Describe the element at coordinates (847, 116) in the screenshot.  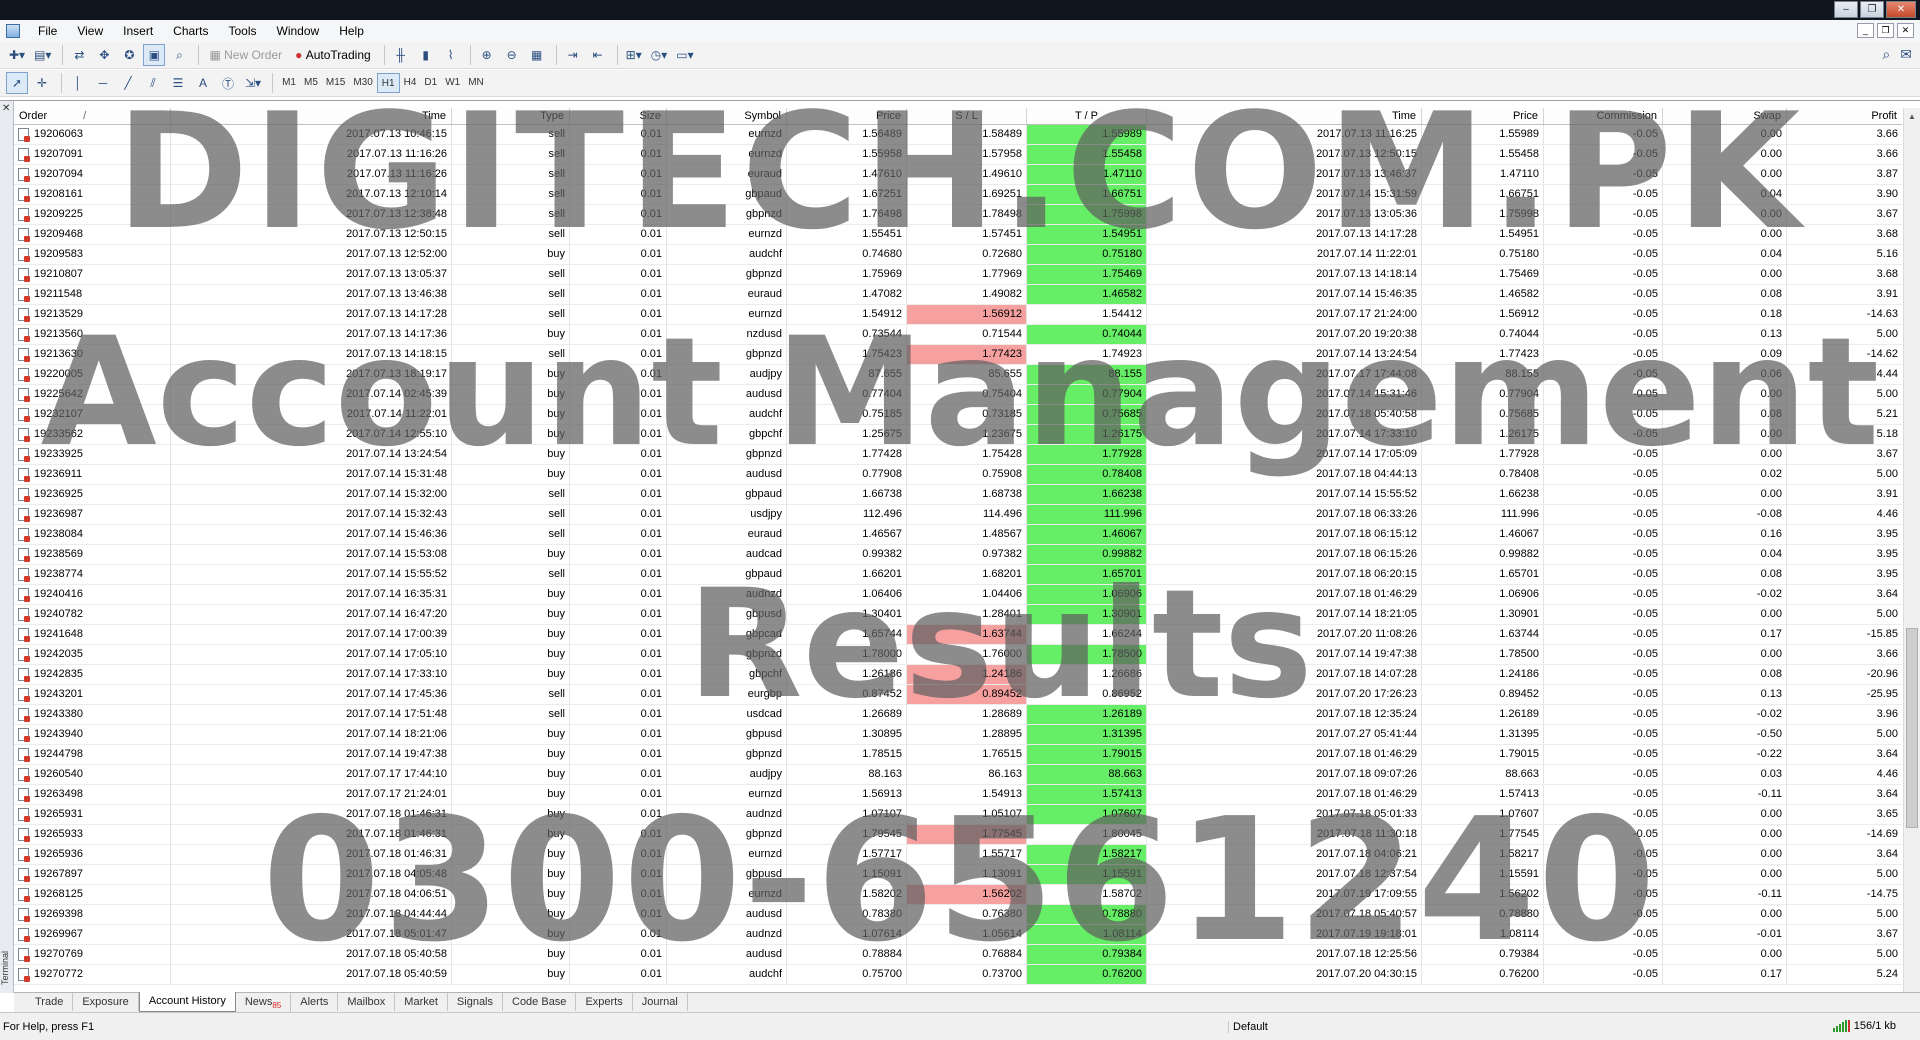
I see `column-header-open-price: Price` at that location.